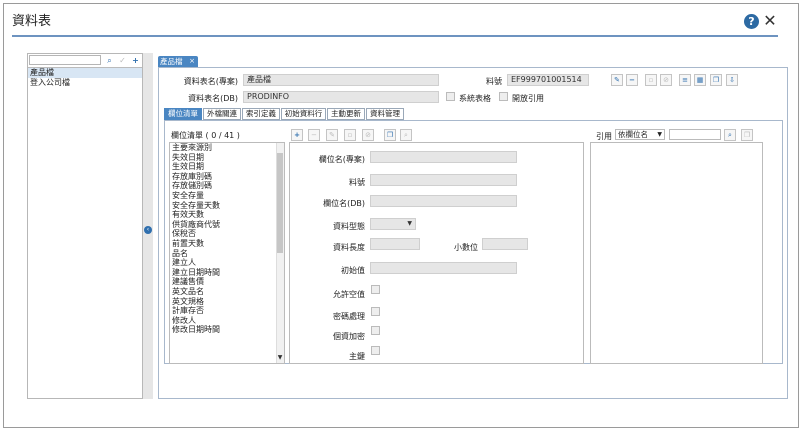 This screenshot has height=432, width=803. I want to click on cancel-field-icon: ⊘, so click(368, 135).